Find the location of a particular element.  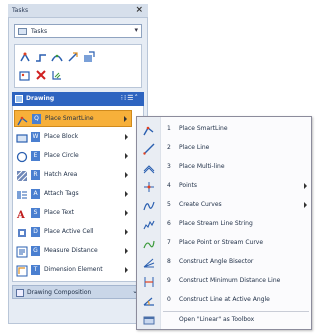

curve-icon is located at coordinates (41, 57).